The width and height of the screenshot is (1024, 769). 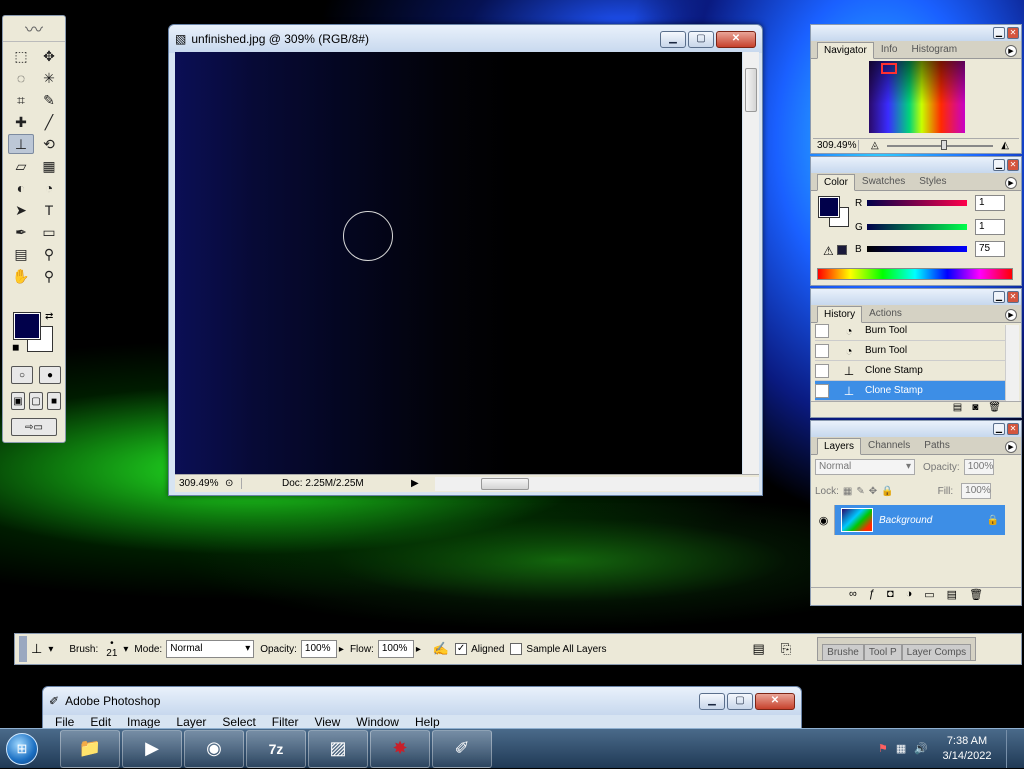 What do you see at coordinates (21, 100) in the screenshot?
I see `crop-tool-icon: ⌗` at bounding box center [21, 100].